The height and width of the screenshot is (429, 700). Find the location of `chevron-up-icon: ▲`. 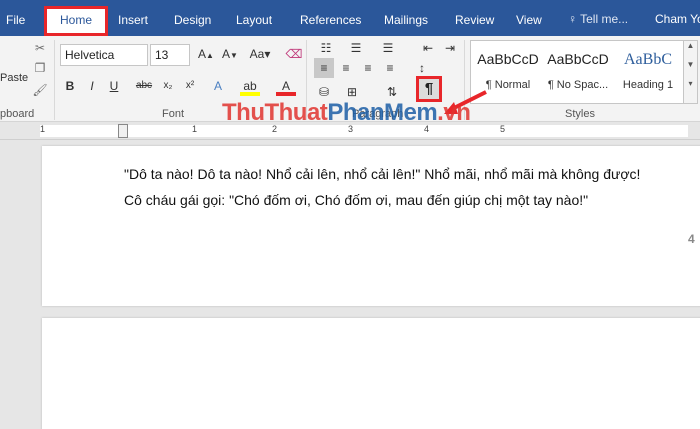

chevron-up-icon: ▲ is located at coordinates (690, 45).